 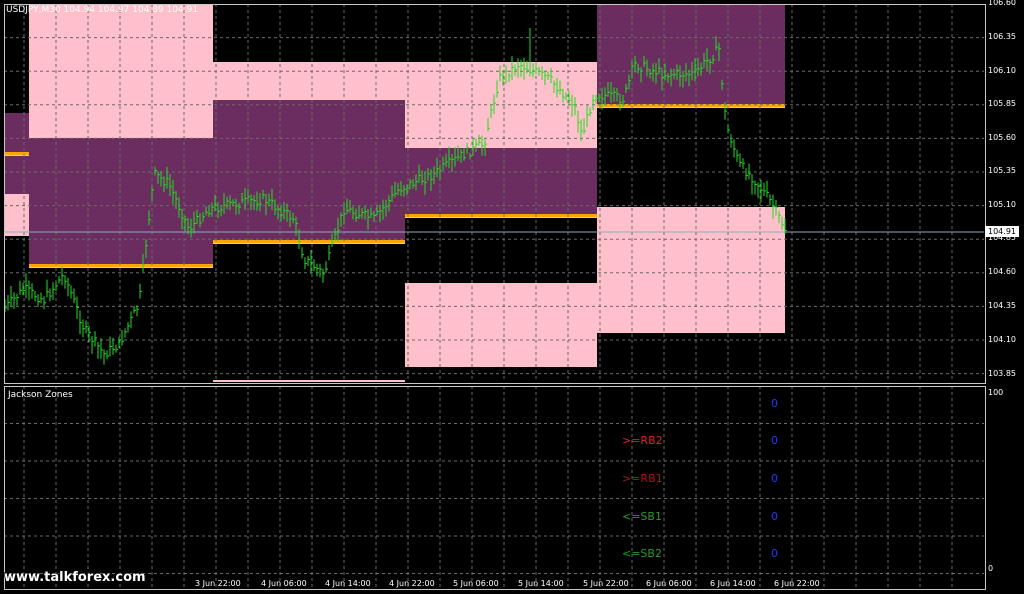 I want to click on price-tick-label: 104.35, so click(x=1002, y=305).